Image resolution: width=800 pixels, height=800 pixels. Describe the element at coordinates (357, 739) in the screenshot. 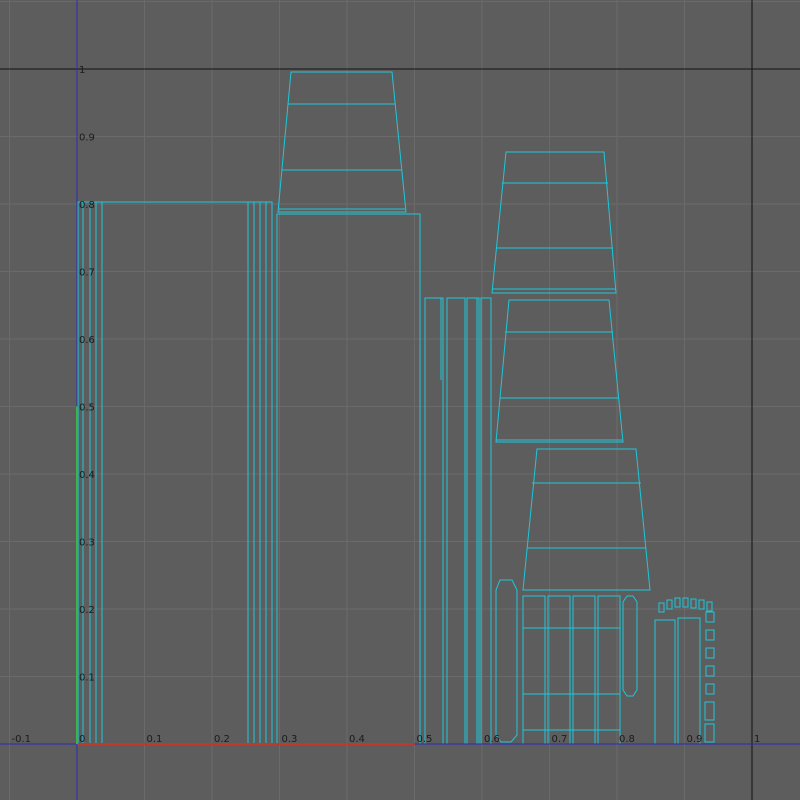

I see `tick-label-u: 0.4` at that location.